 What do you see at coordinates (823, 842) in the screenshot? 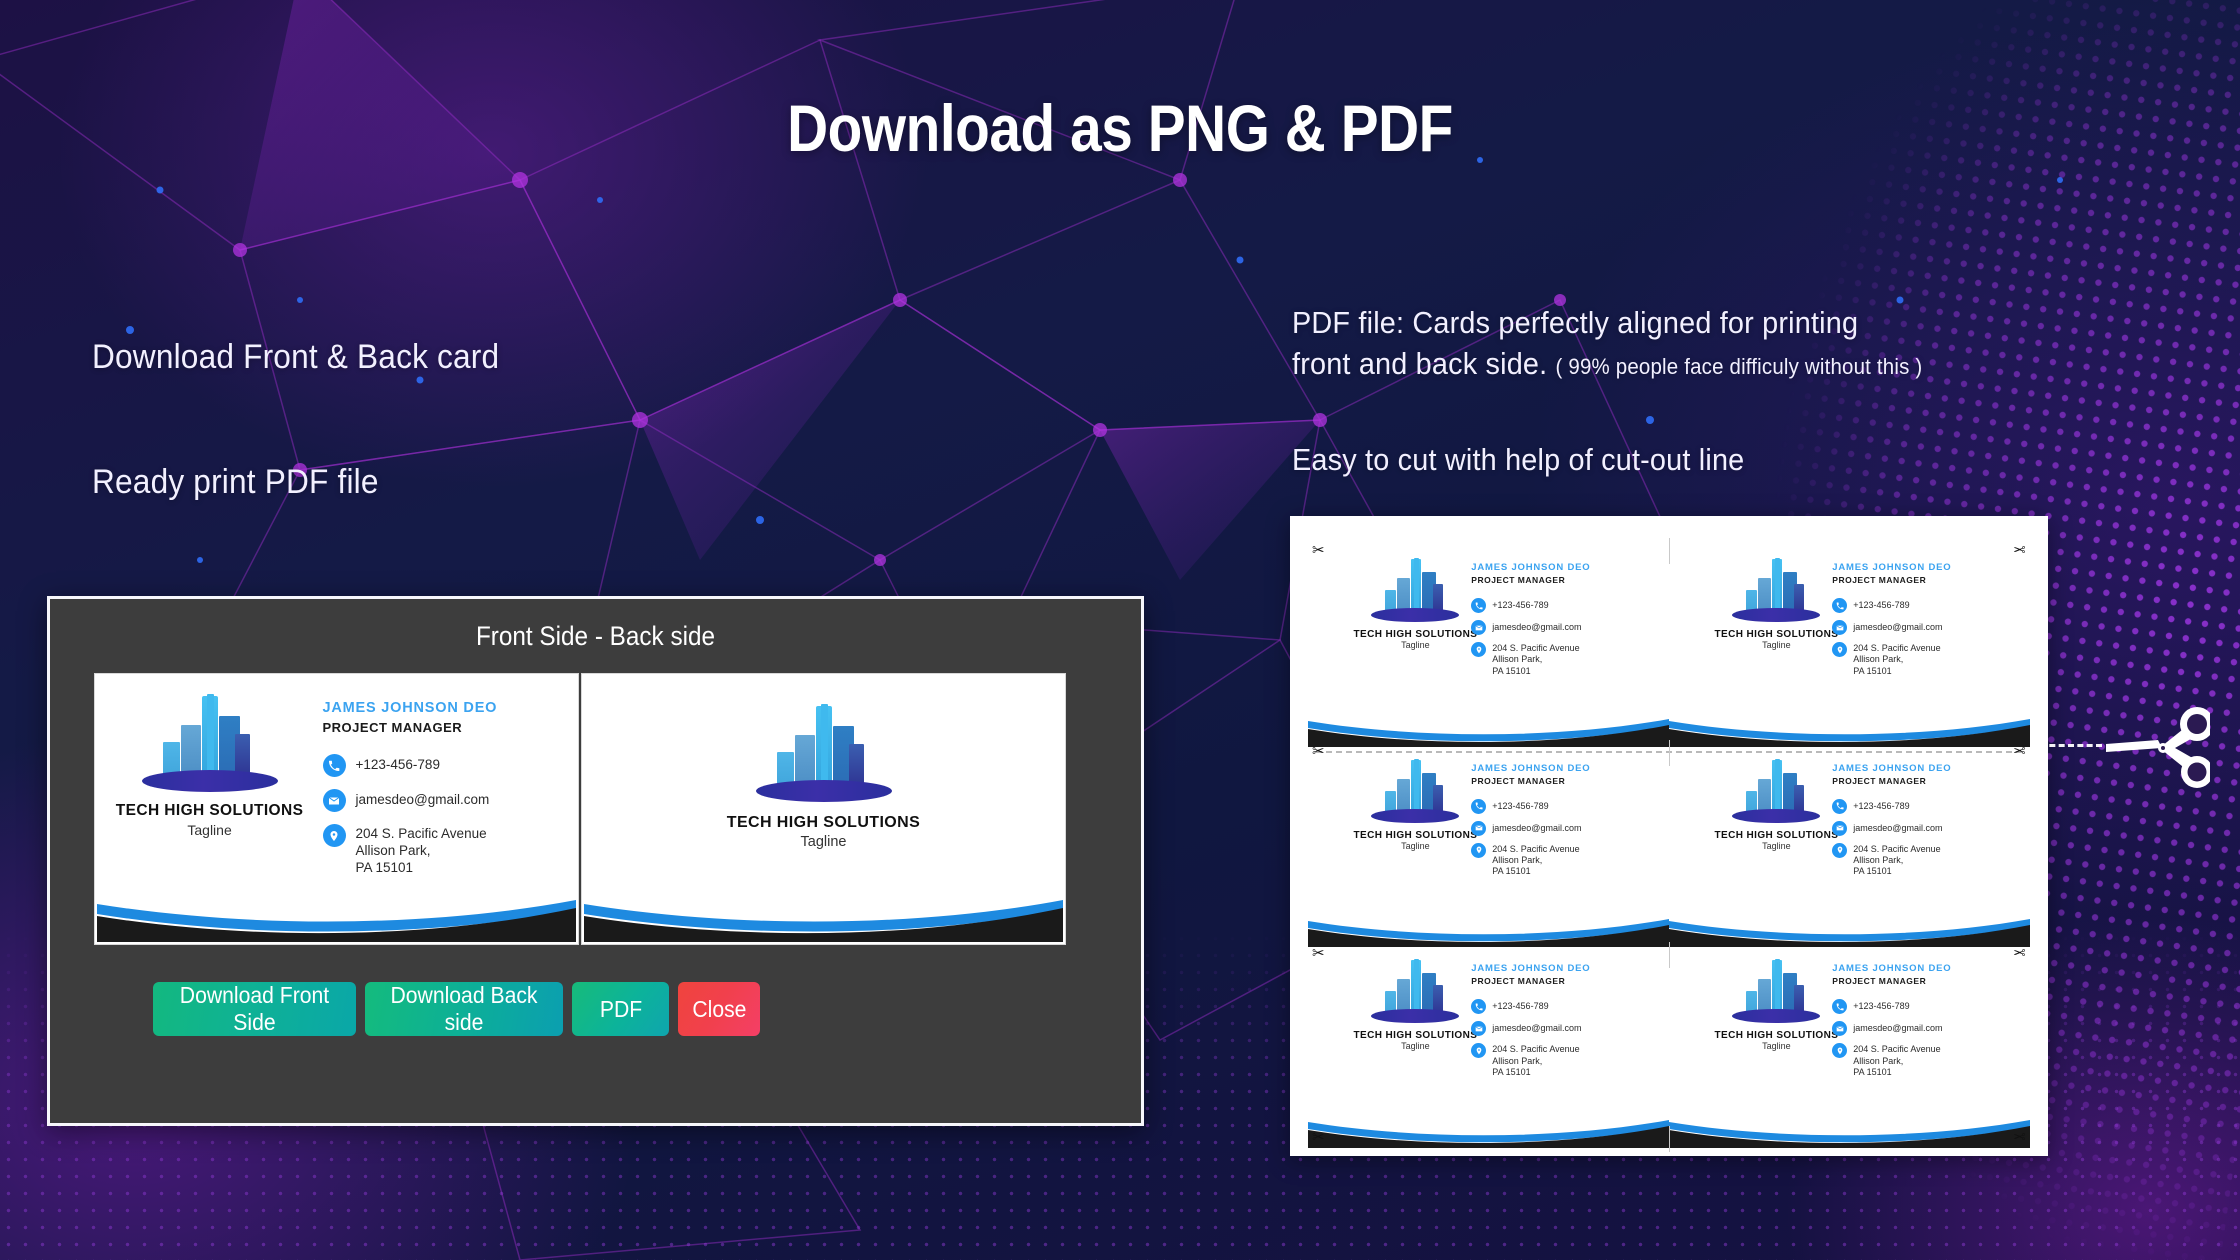
I see `company-tagline-back: Tagline` at bounding box center [823, 842].